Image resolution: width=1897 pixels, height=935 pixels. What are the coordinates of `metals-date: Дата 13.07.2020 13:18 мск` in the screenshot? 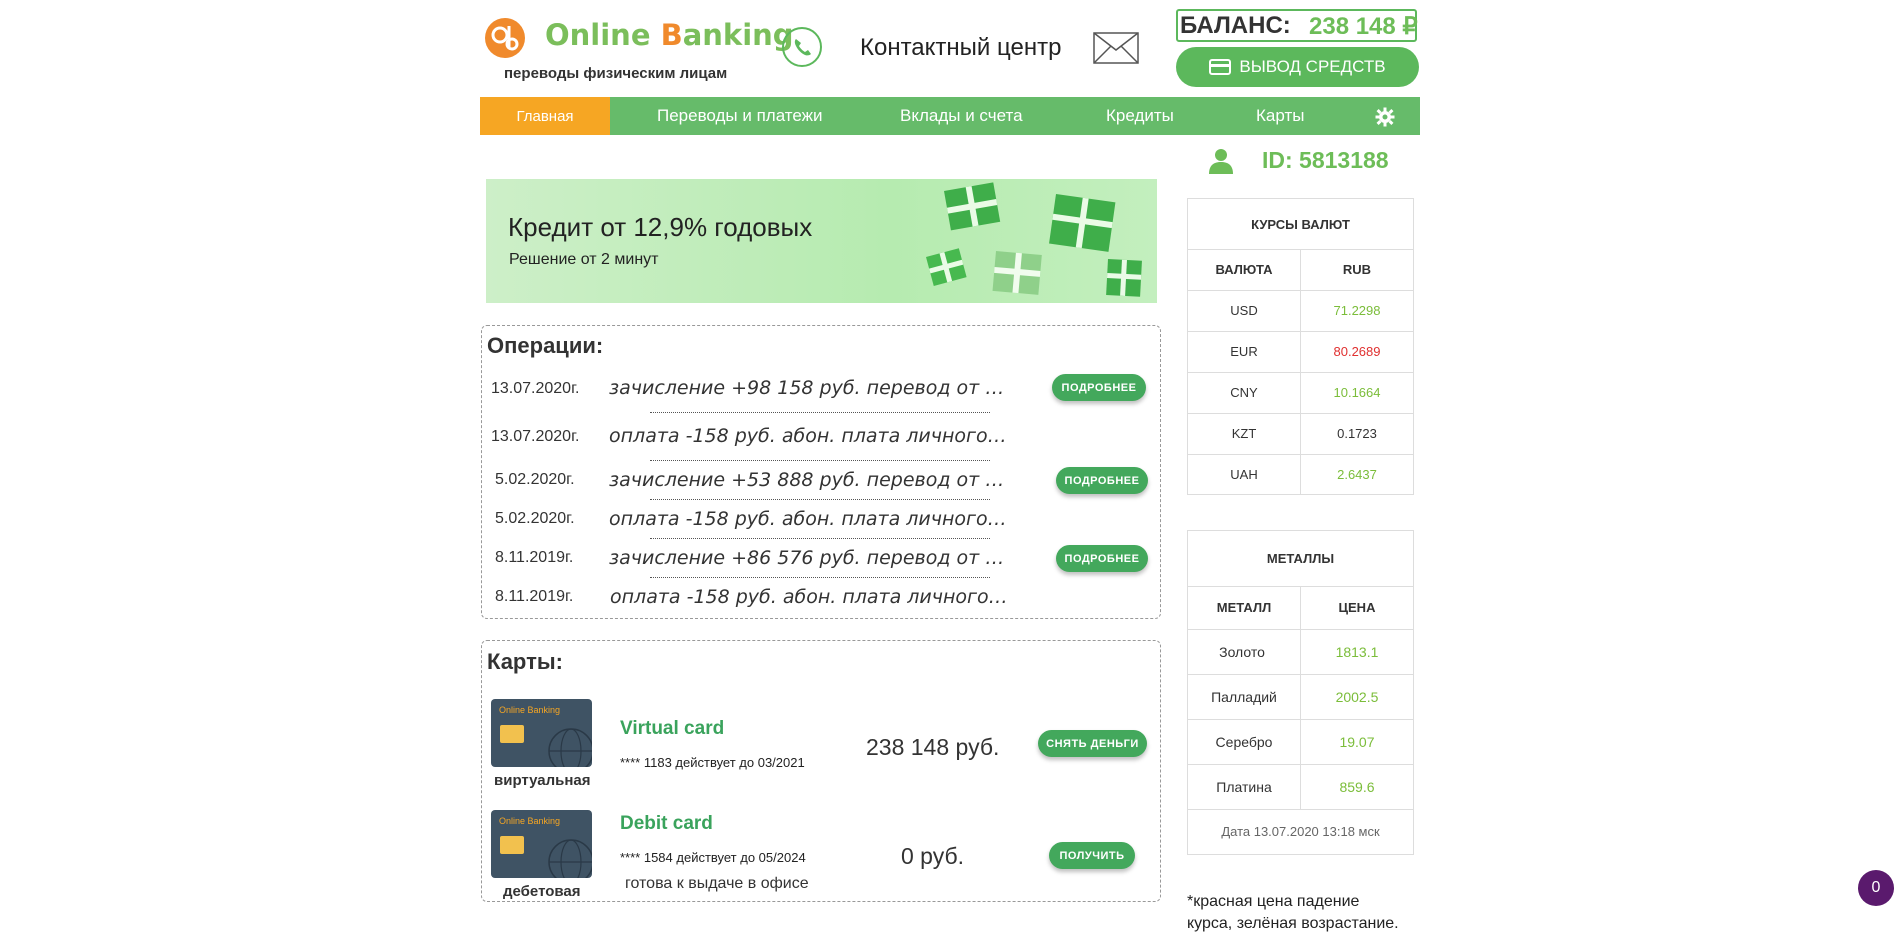 It's located at (1300, 831).